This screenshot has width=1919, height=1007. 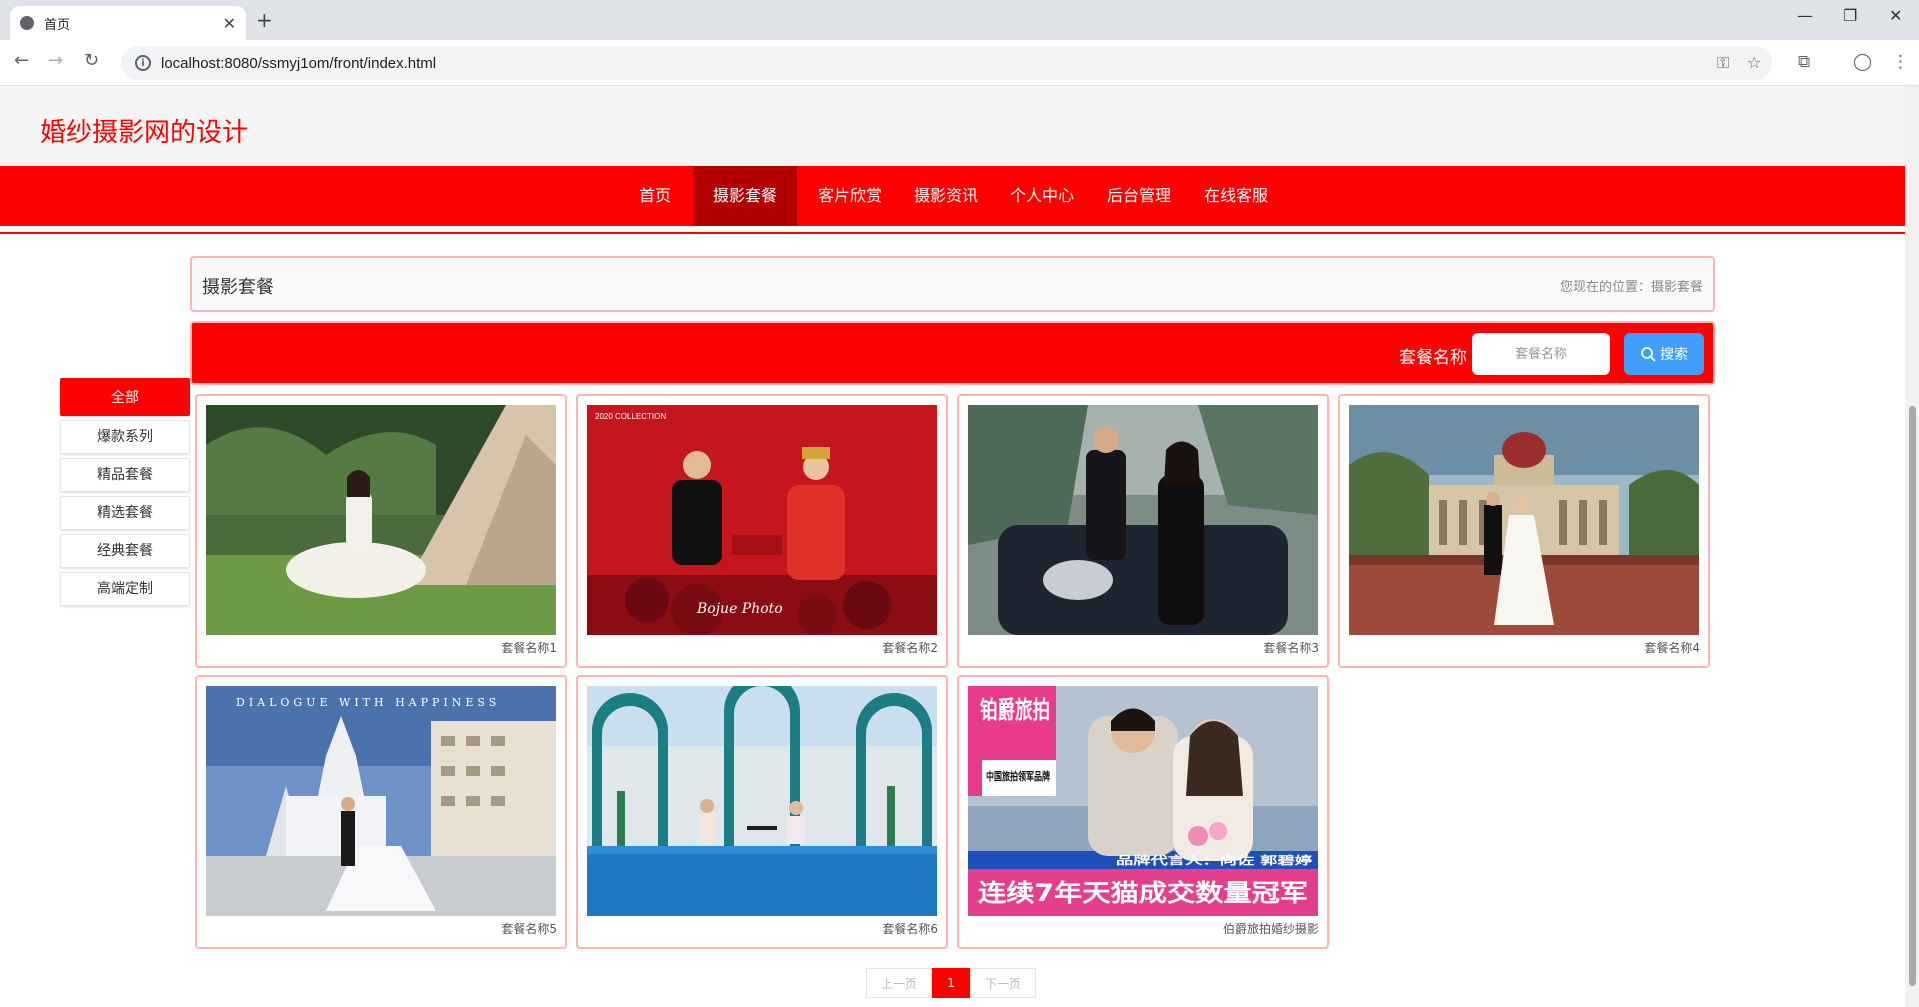 What do you see at coordinates (125, 513) in the screenshot?
I see `category-selected: 精选套餐` at bounding box center [125, 513].